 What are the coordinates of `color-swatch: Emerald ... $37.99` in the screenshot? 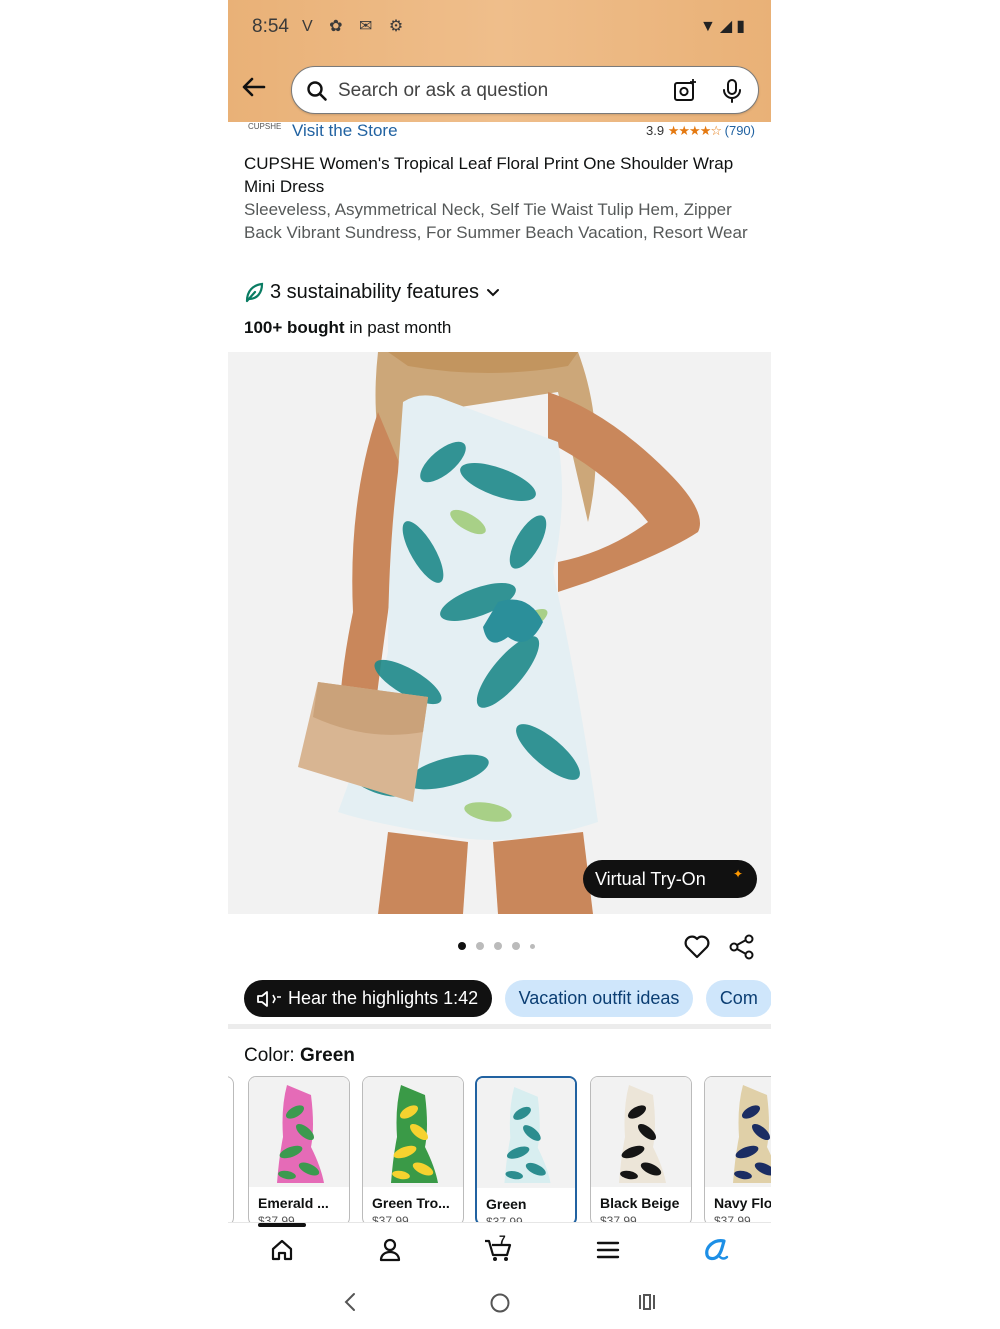 It's located at (299, 1149).